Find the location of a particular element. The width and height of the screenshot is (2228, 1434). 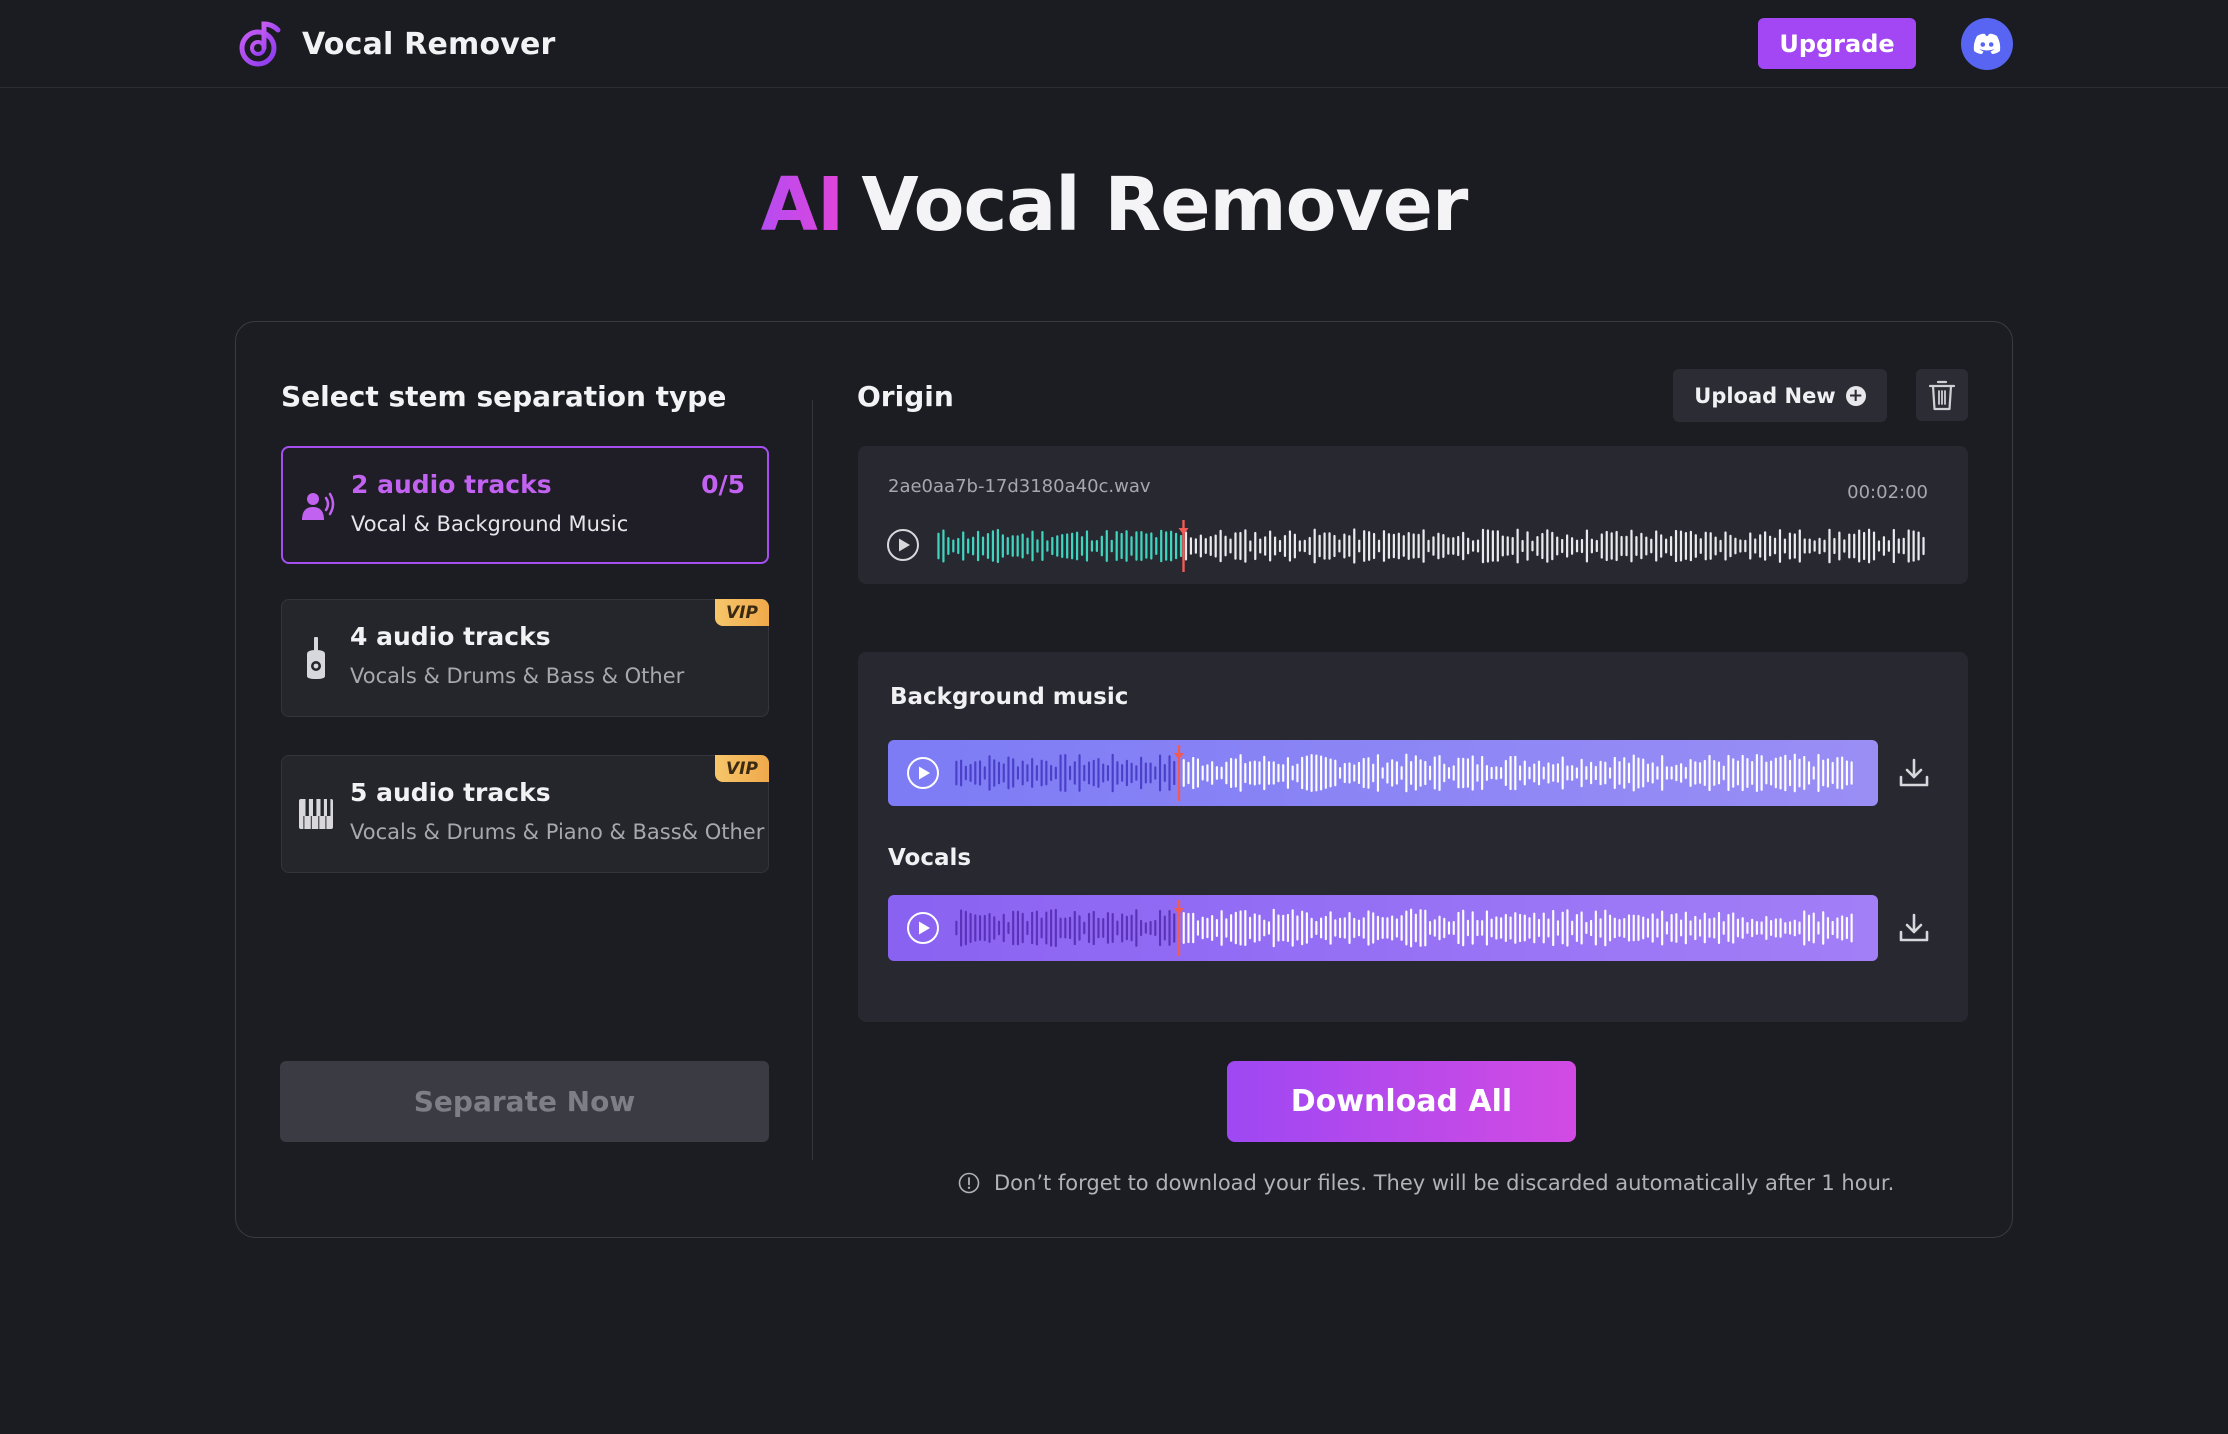

usage-count: 0/5 is located at coordinates (723, 484).